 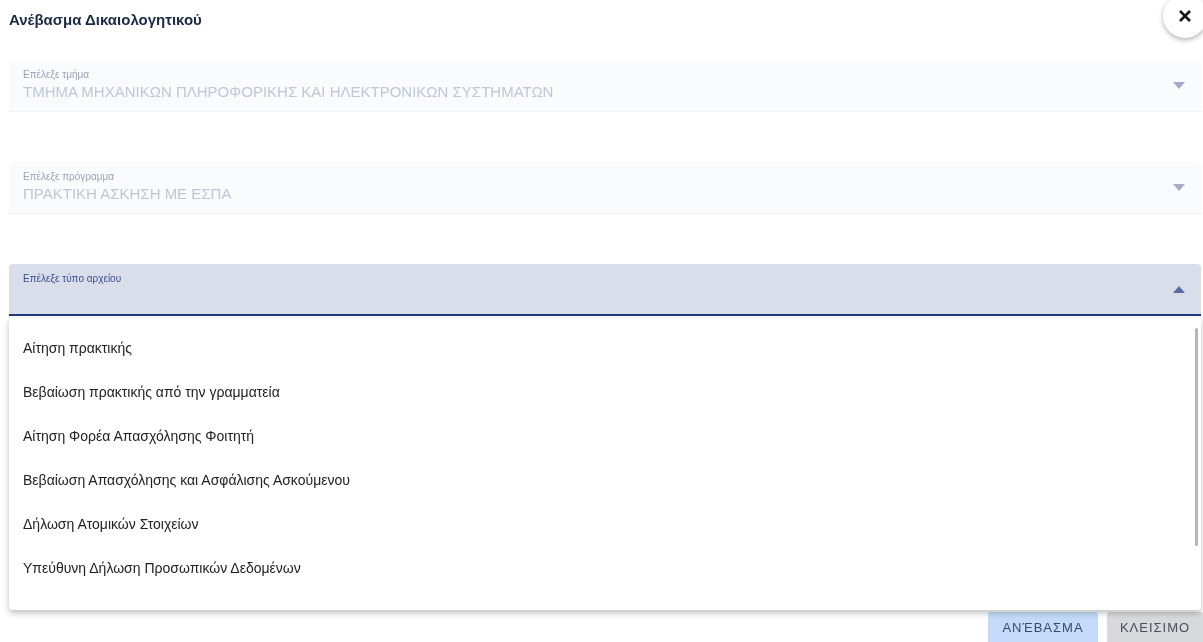 I want to click on select-field: Επέλεξε τύπο αρχείου, so click(x=605, y=290).